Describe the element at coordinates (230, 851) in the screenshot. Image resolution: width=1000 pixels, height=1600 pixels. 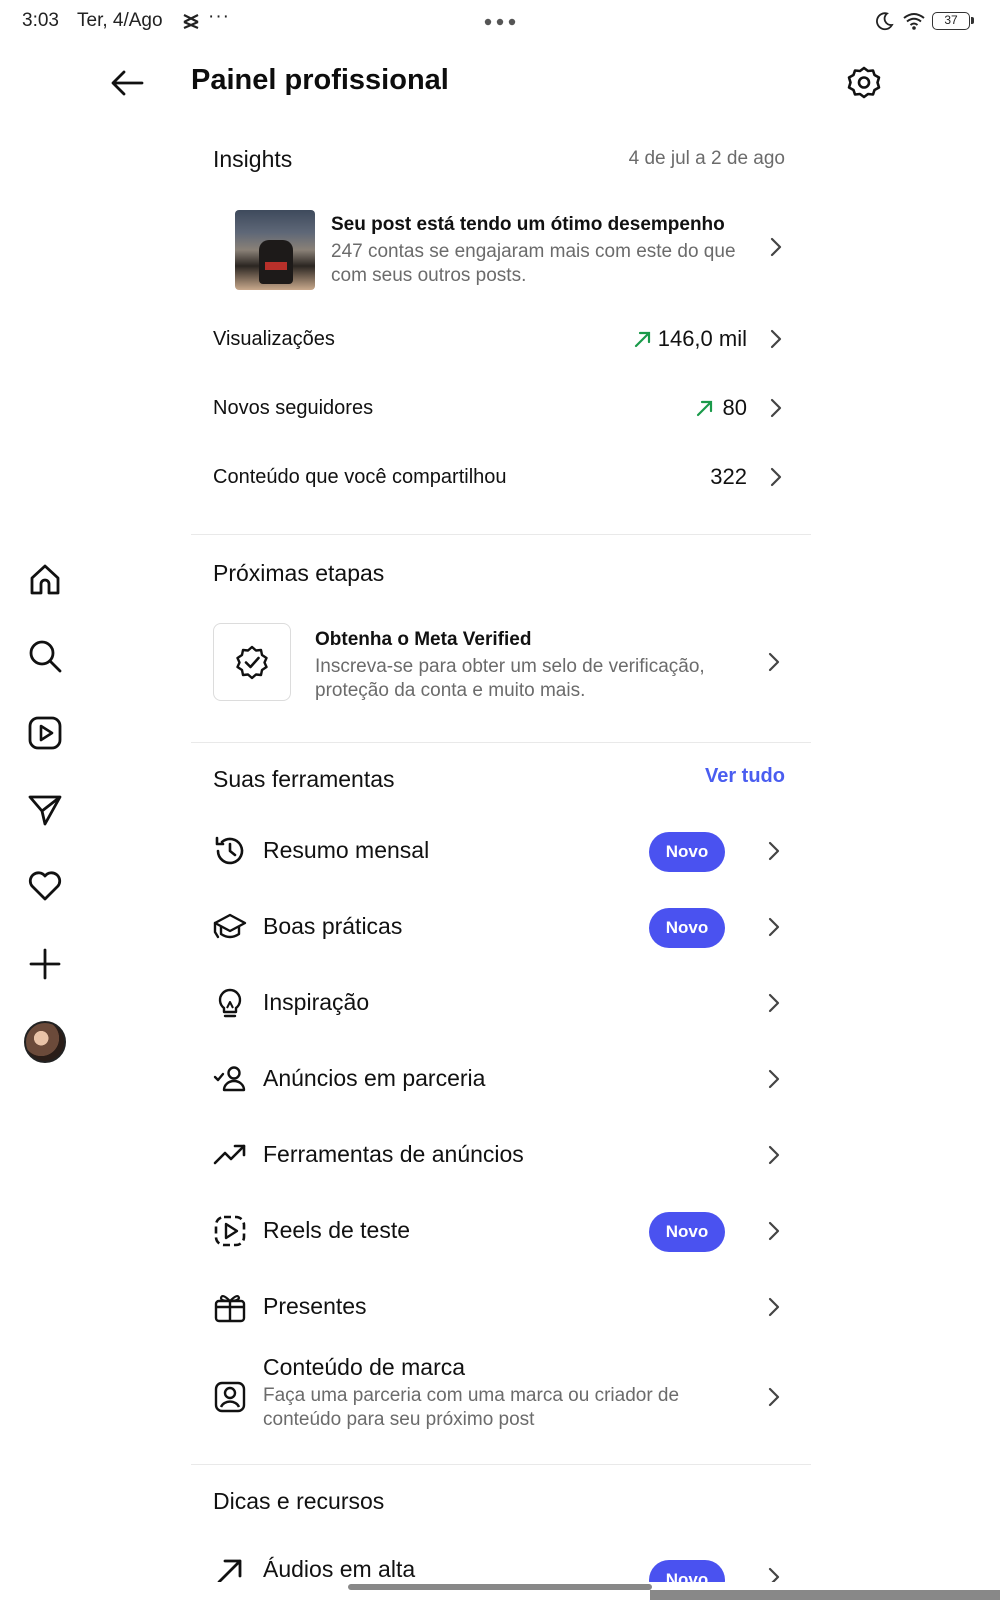
I see `history-icon` at that location.